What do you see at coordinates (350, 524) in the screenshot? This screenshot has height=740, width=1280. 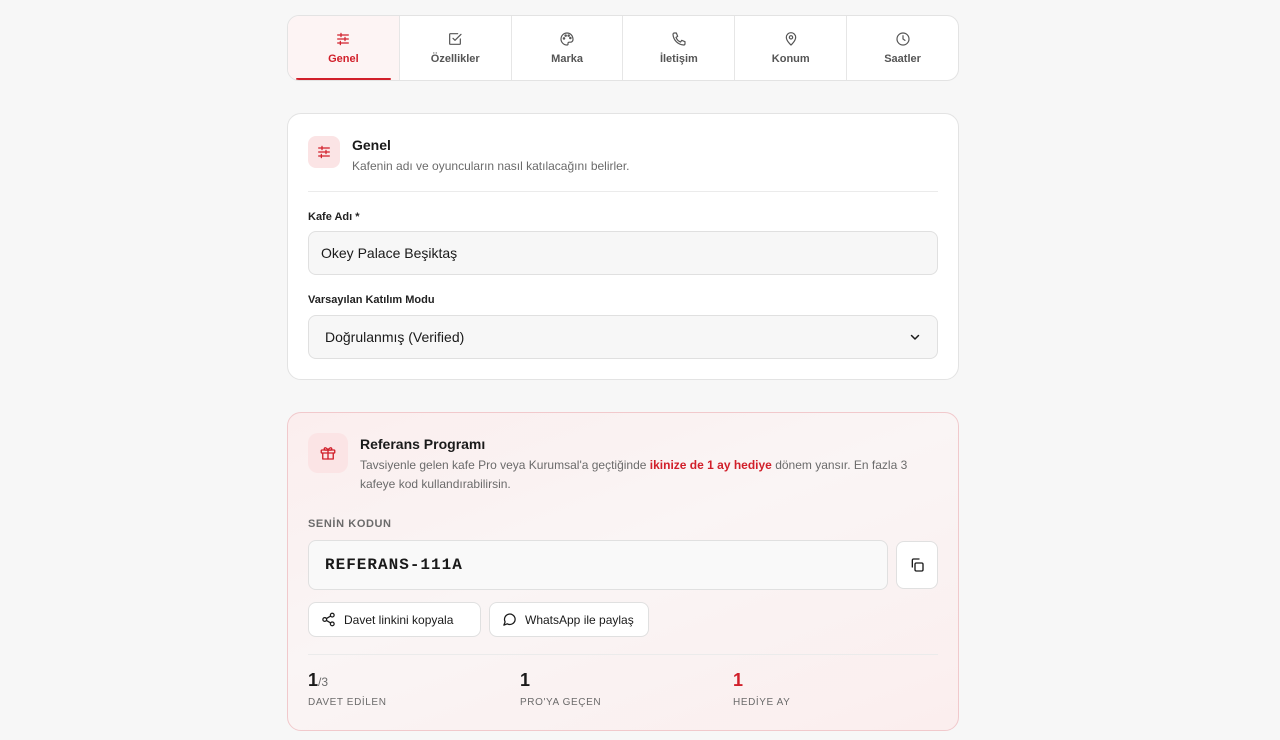 I see `code-label: SENİN KODUN` at bounding box center [350, 524].